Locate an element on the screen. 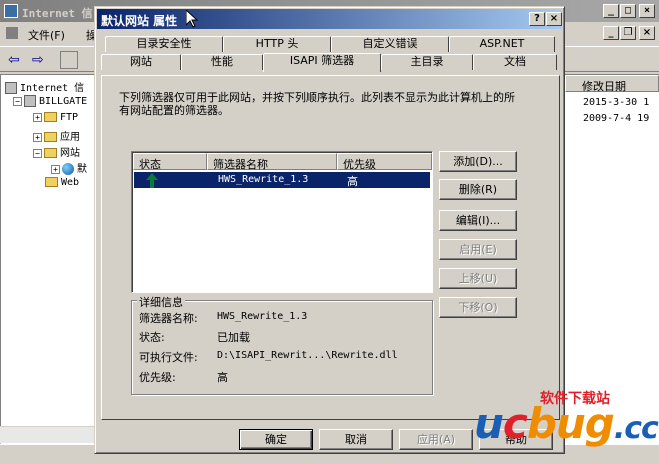  iis-root-icon is located at coordinates (11, 88).